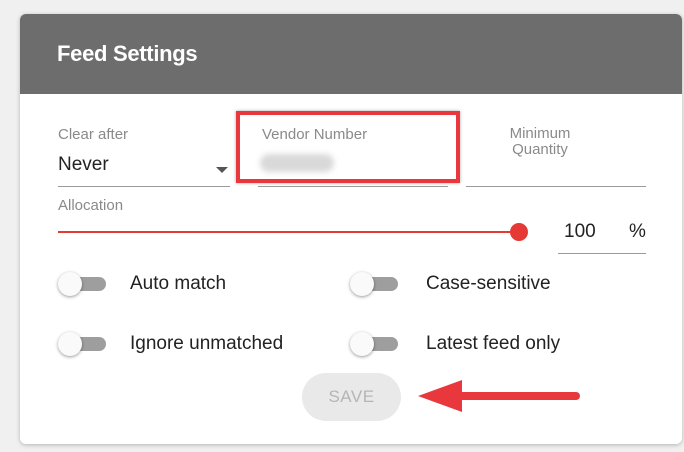 This screenshot has height=452, width=684. Describe the element at coordinates (178, 283) in the screenshot. I see `auto-match-label: Auto match` at that location.